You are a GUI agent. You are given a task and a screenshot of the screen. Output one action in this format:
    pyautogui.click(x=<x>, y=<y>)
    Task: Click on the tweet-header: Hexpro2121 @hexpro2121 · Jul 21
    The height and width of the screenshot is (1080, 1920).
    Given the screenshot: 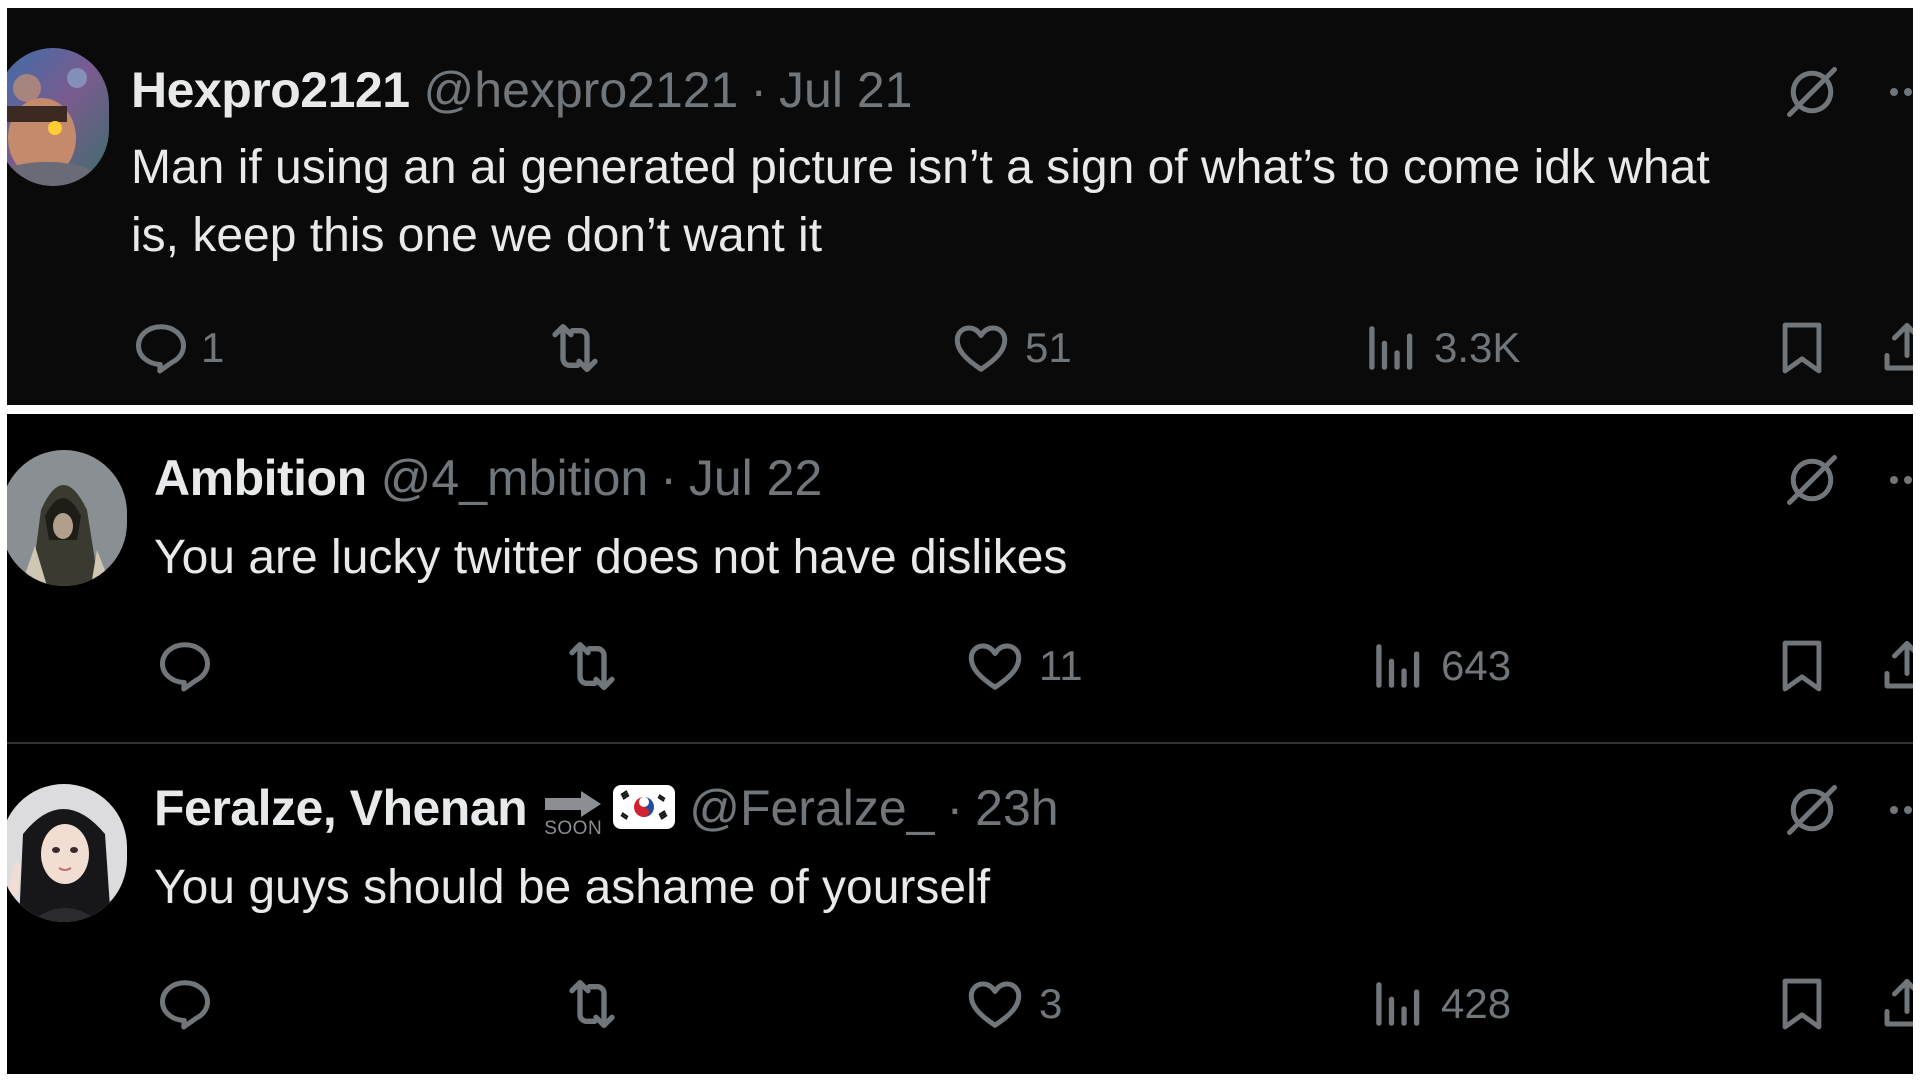 What is the action you would take?
    pyautogui.click(x=521, y=90)
    